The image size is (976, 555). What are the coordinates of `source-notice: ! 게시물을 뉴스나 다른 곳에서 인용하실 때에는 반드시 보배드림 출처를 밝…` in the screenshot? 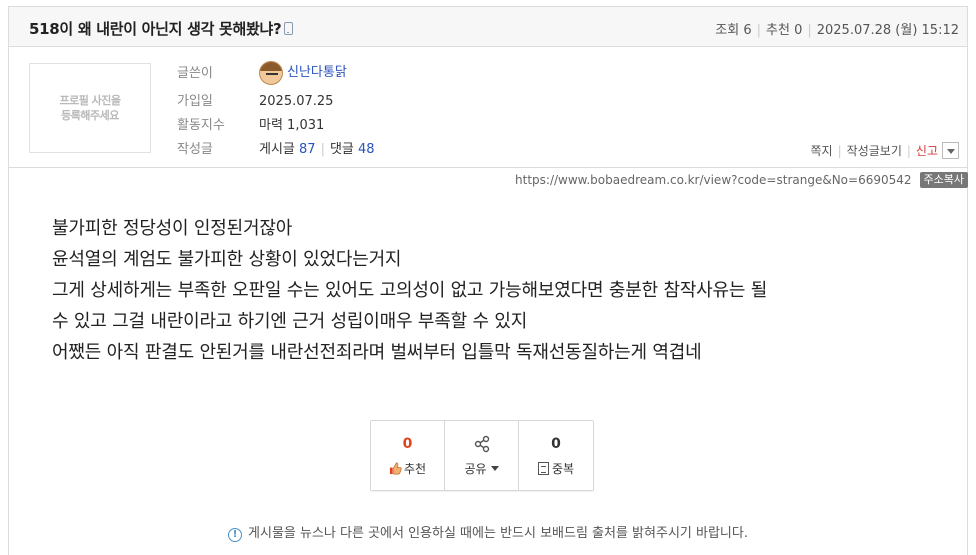 It's located at (488, 532).